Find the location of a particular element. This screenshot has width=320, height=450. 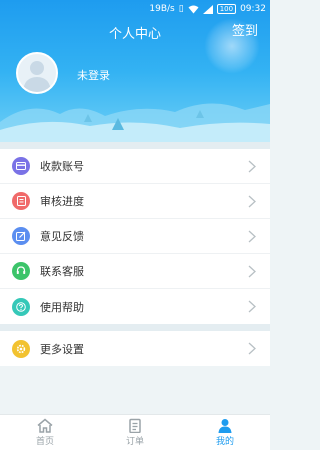

nav-item-orders: 订单 is located at coordinates (135, 432).